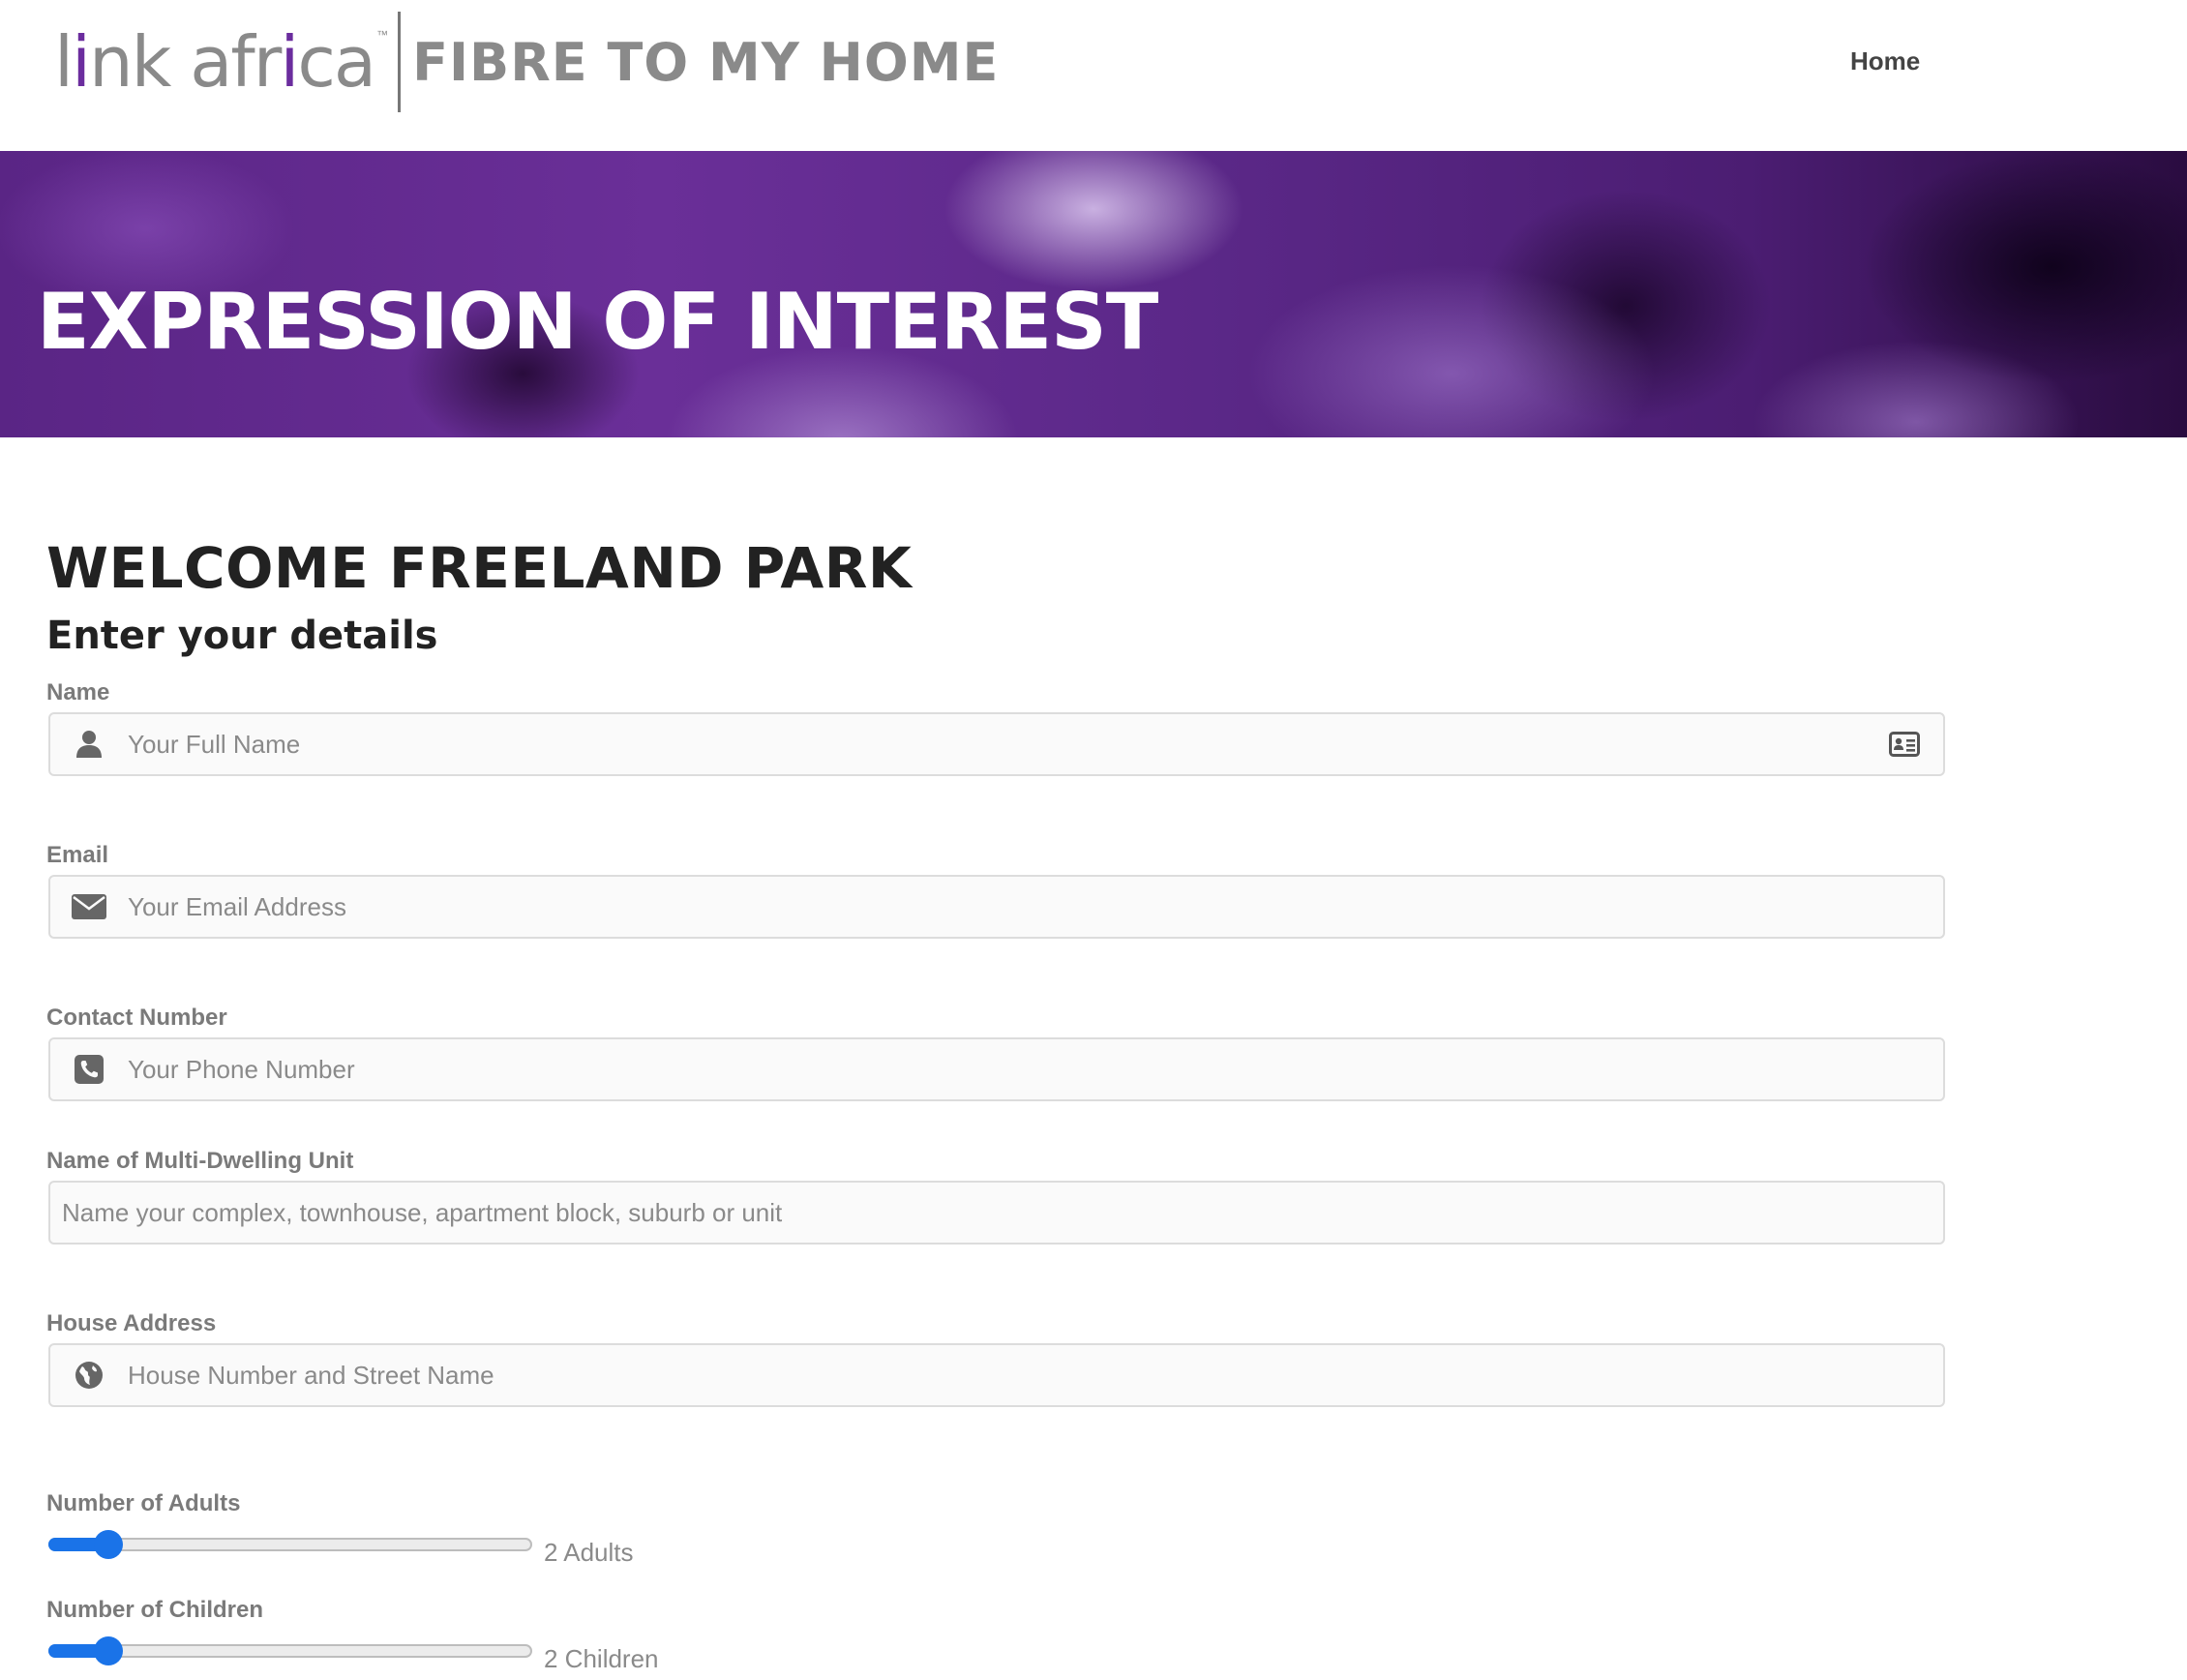  I want to click on phone-label: Contact Number, so click(136, 1018).